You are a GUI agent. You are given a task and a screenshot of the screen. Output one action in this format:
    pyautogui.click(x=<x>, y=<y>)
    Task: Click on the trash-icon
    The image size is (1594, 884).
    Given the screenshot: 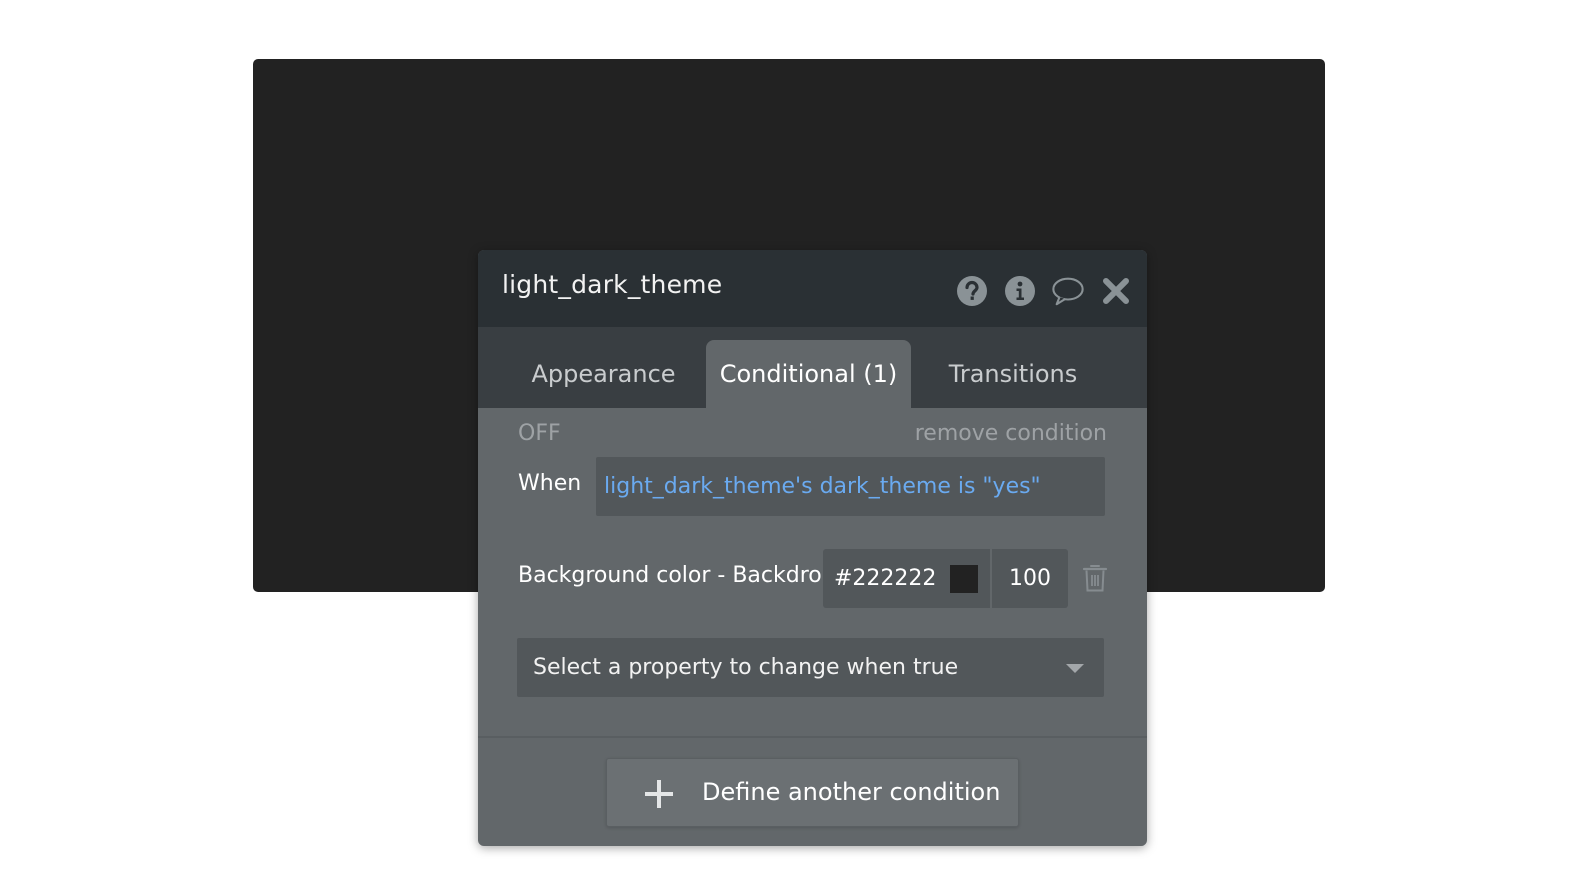 What is the action you would take?
    pyautogui.click(x=1095, y=578)
    